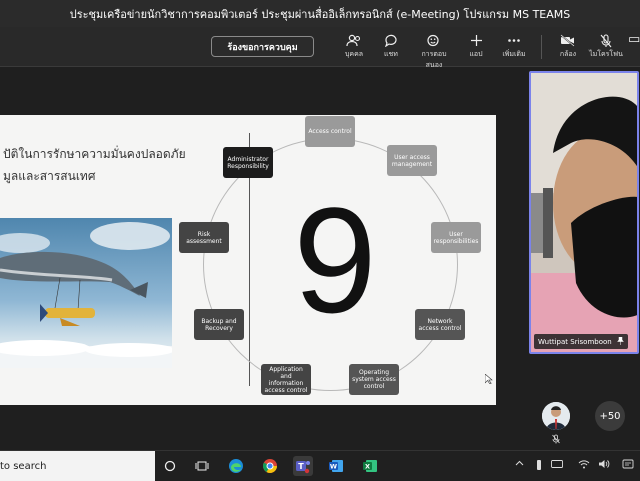  What do you see at coordinates (412, 160) in the screenshot?
I see `node-user-access-management: User access management` at bounding box center [412, 160].